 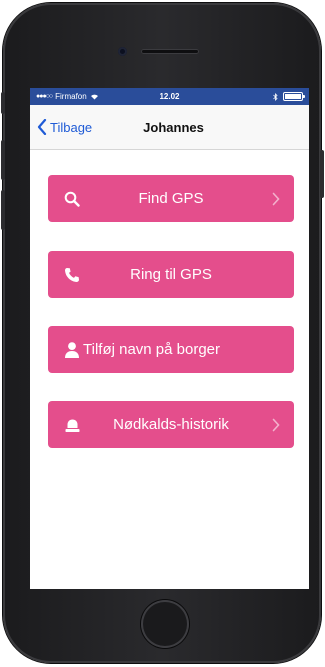 I want to click on status-time: 12.02, so click(x=169, y=96).